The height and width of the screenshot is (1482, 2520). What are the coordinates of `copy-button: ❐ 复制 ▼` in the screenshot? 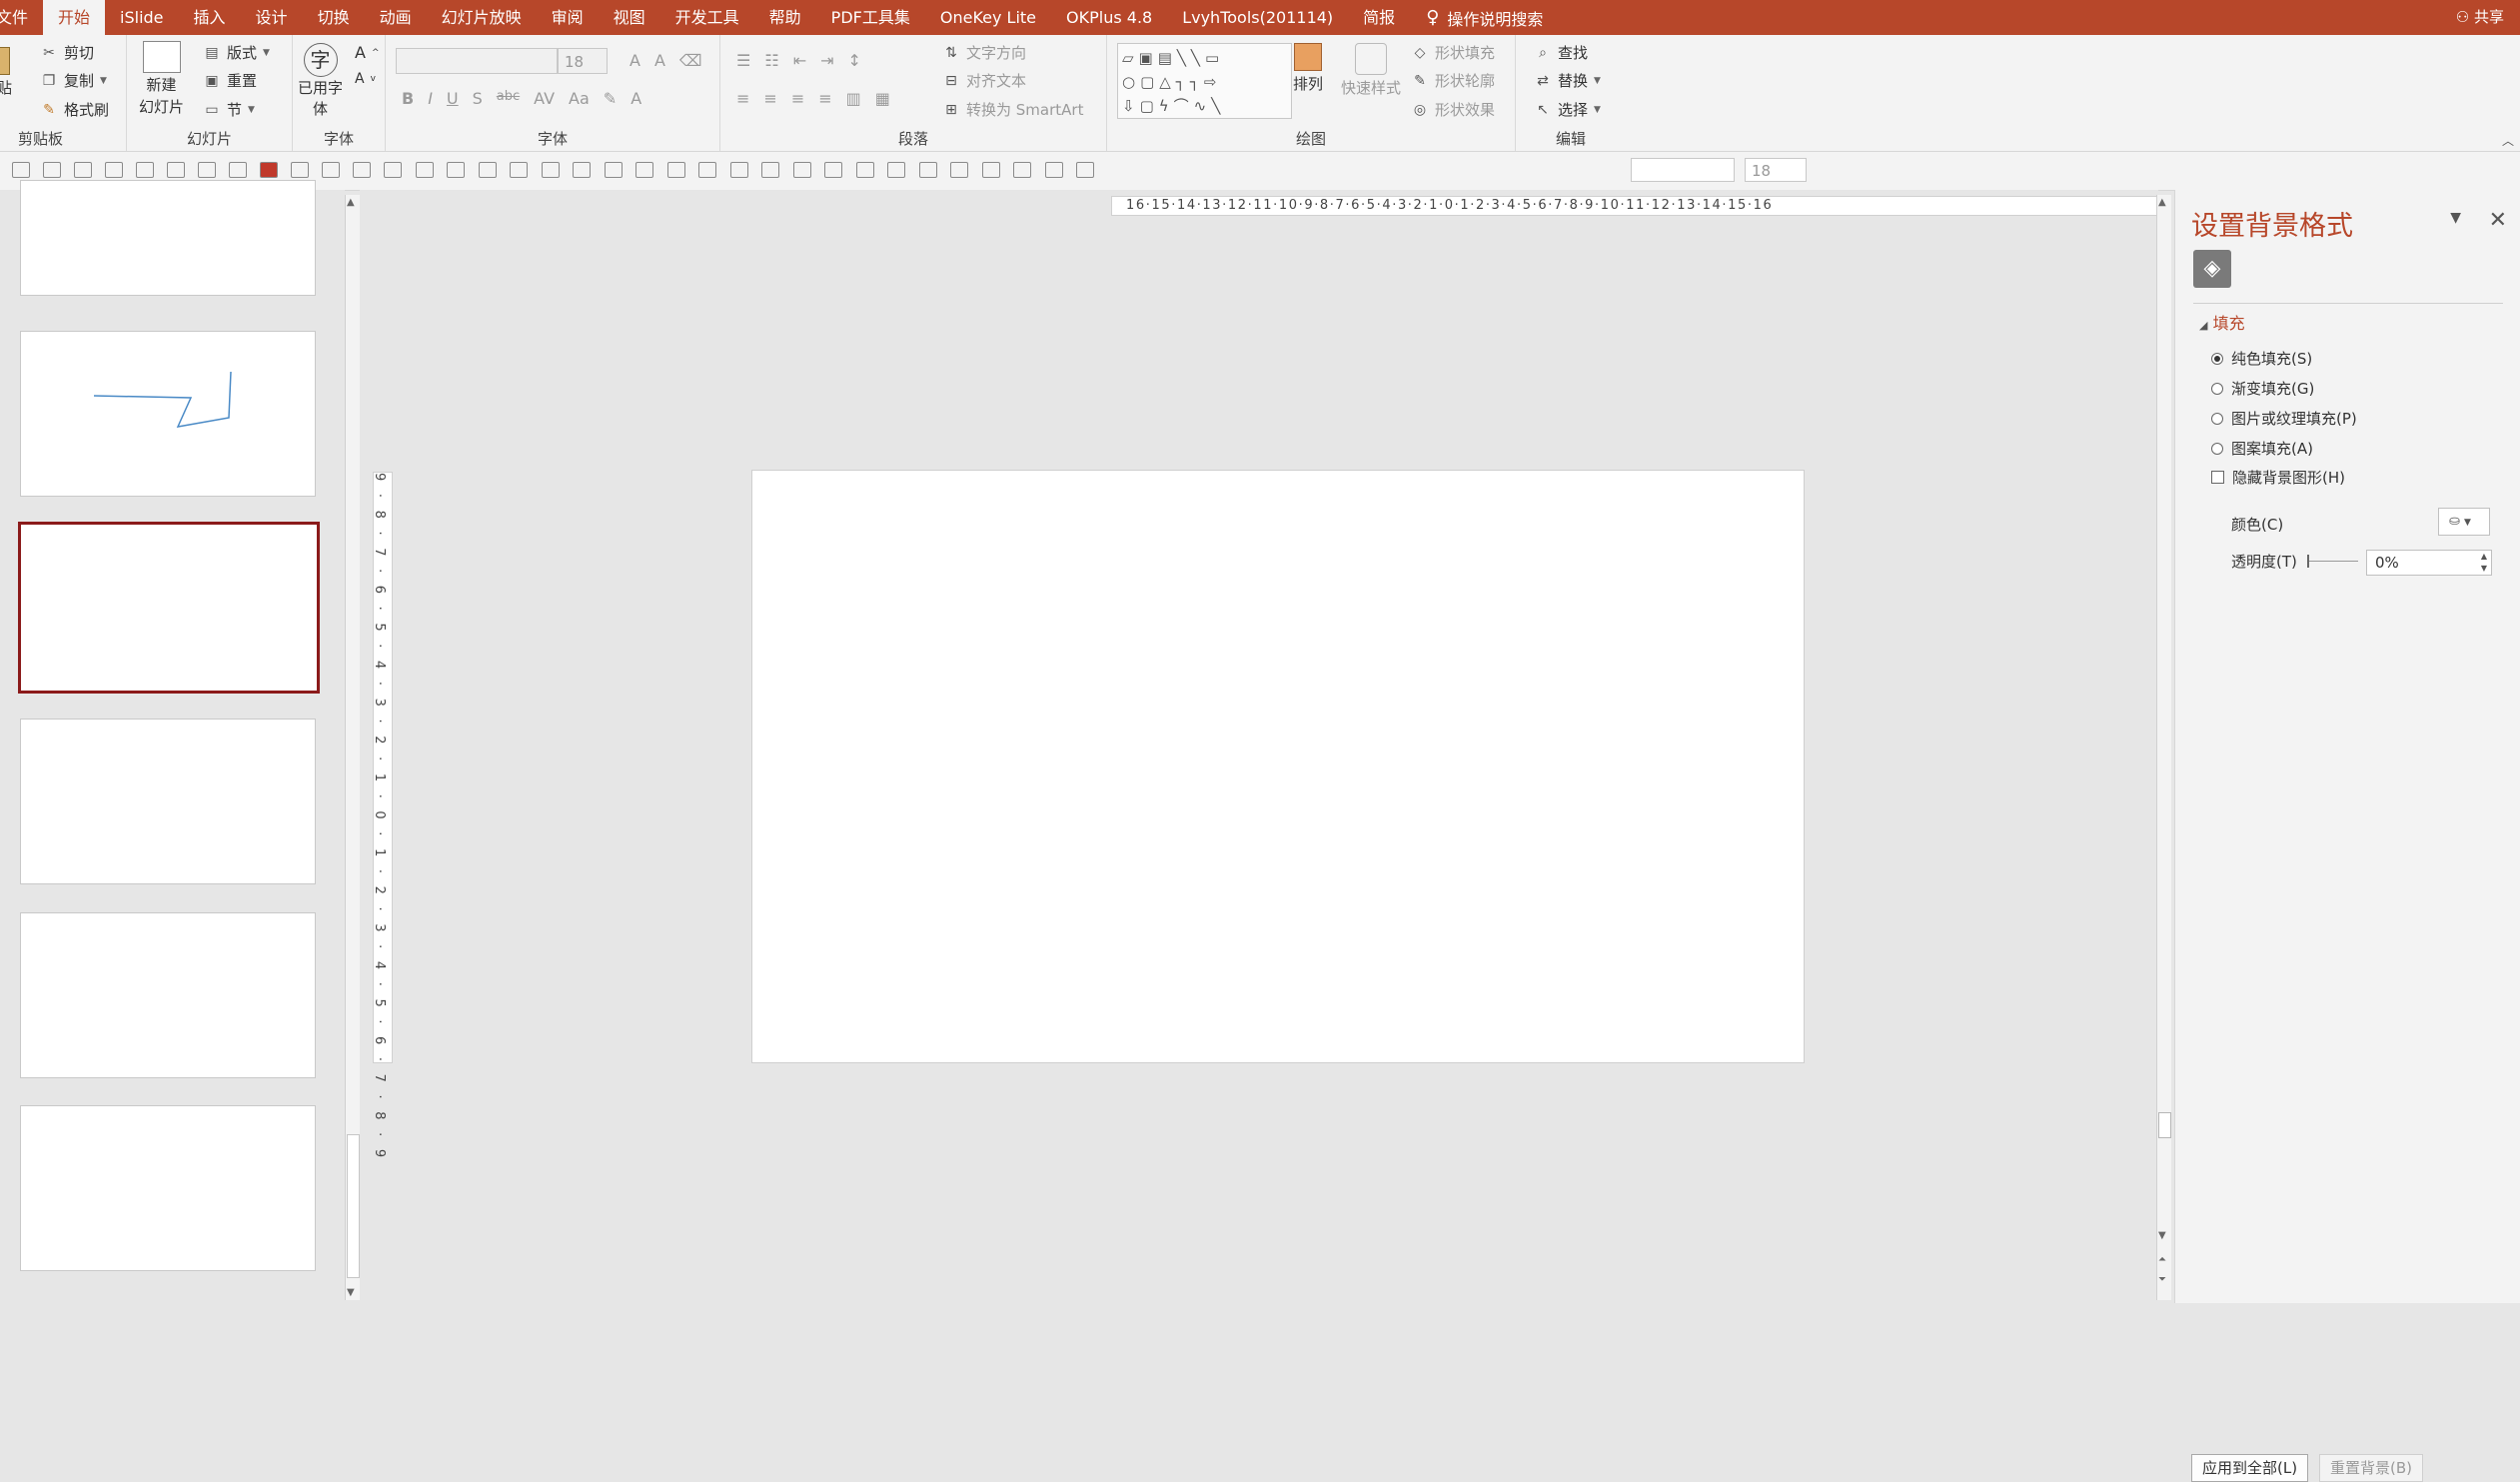 It's located at (73, 80).